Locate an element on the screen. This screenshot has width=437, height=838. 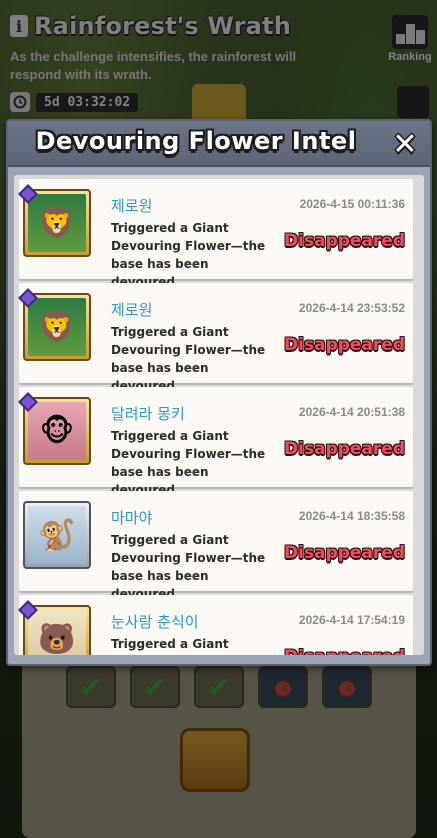
entry-timestamp: 2026-4-14 18:35:58 is located at coordinates (351, 516).